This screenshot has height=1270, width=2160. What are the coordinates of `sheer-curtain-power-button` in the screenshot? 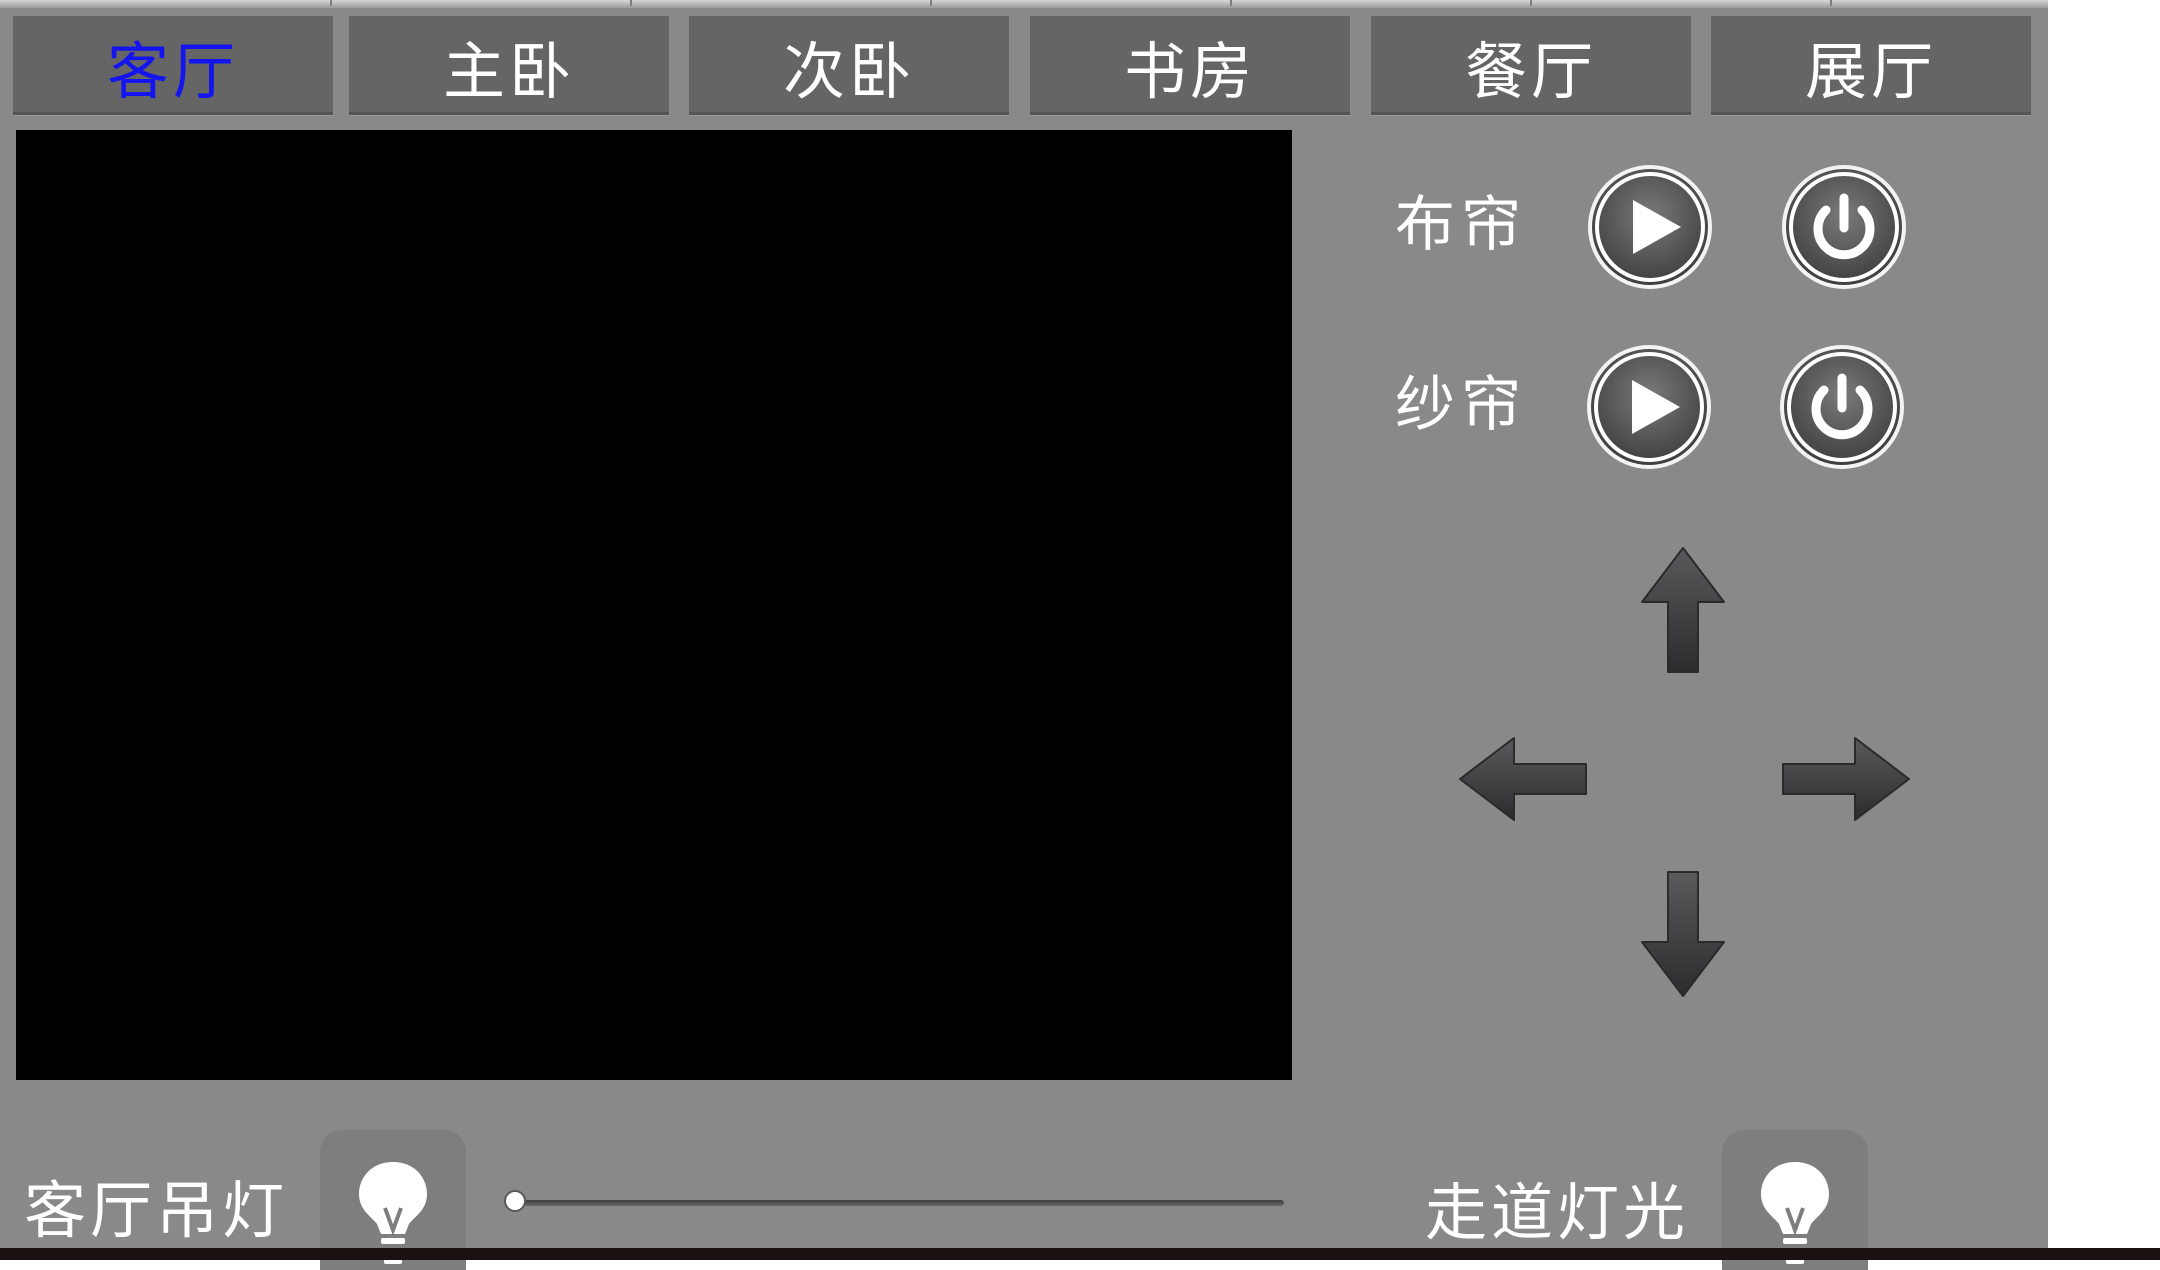 It's located at (1842, 407).